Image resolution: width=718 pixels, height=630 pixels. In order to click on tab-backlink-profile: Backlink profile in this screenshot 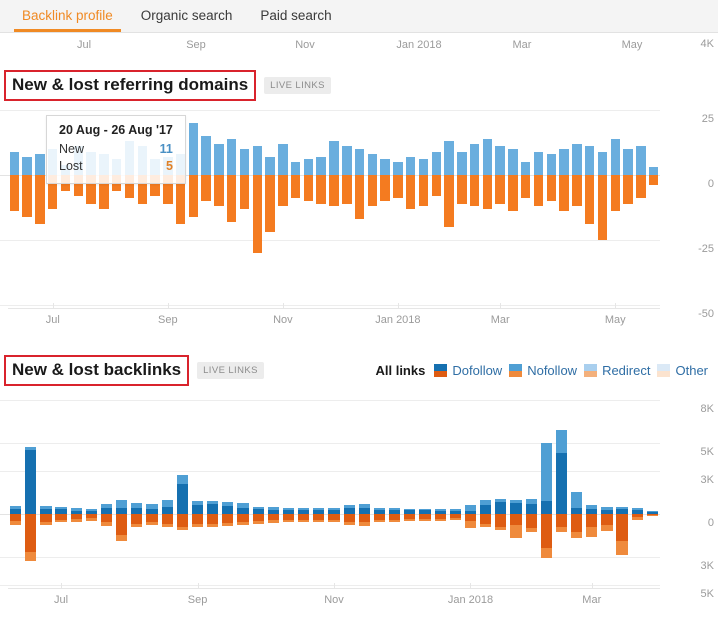, I will do `click(67, 16)`.